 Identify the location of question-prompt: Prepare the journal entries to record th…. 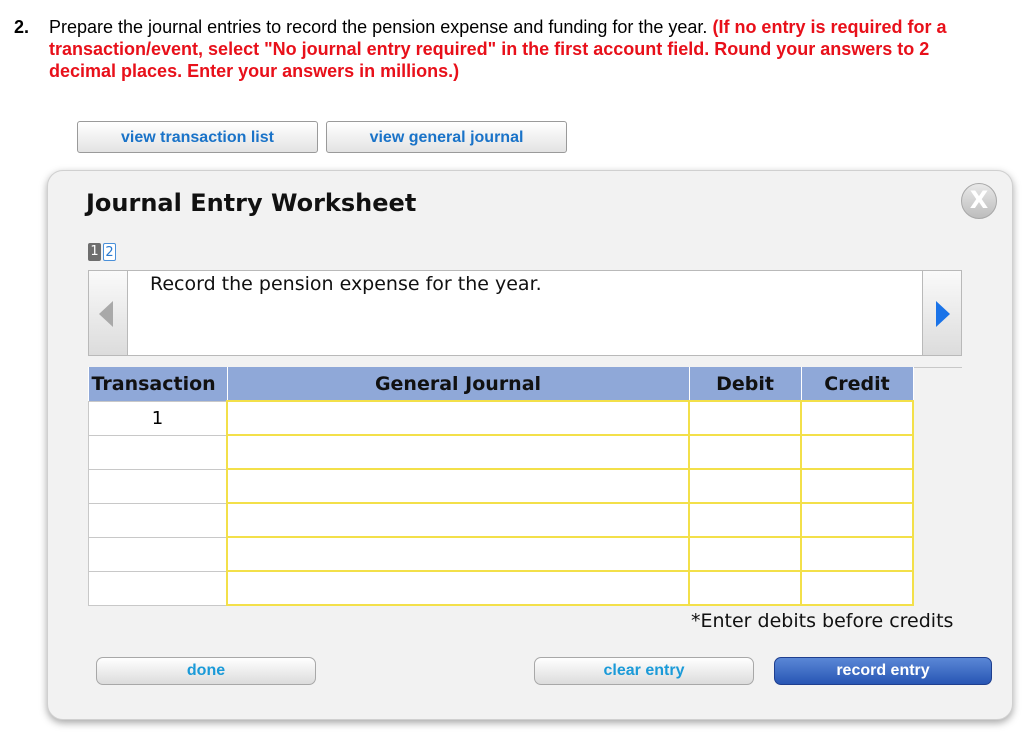
(378, 27).